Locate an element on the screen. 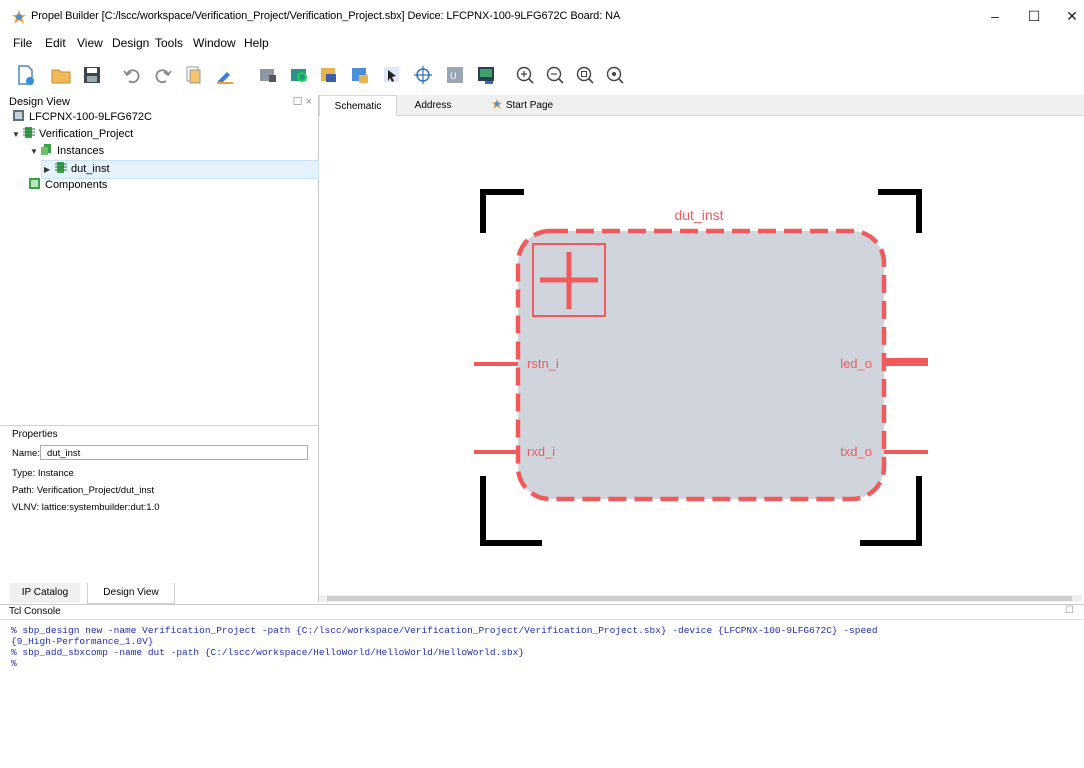 Image resolution: width=1084 pixels, height=768 pixels. horizontal-scrollbar is located at coordinates (700, 598).